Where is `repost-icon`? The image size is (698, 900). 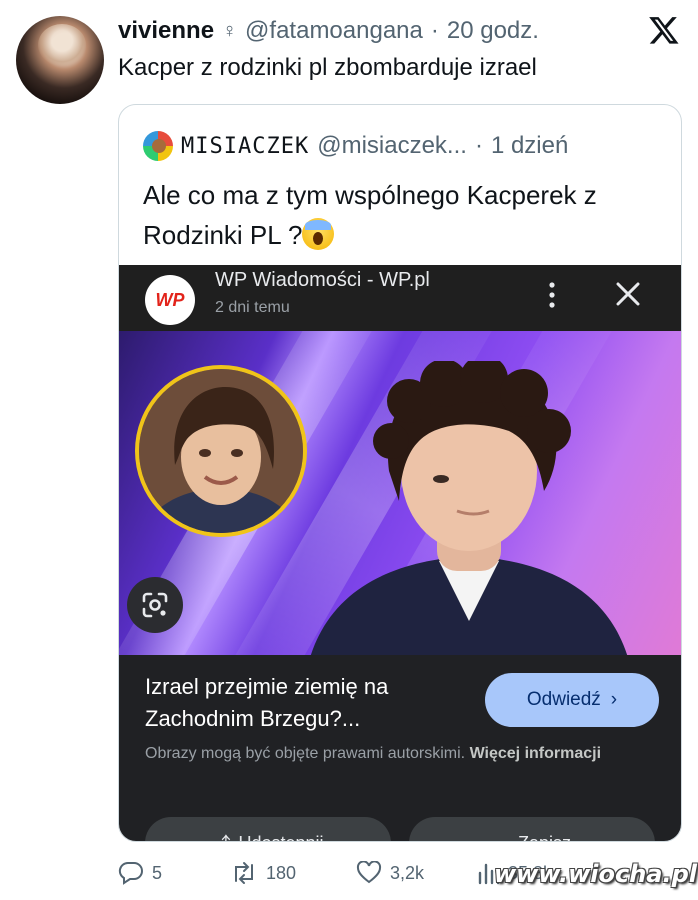
repost-icon is located at coordinates (244, 873).